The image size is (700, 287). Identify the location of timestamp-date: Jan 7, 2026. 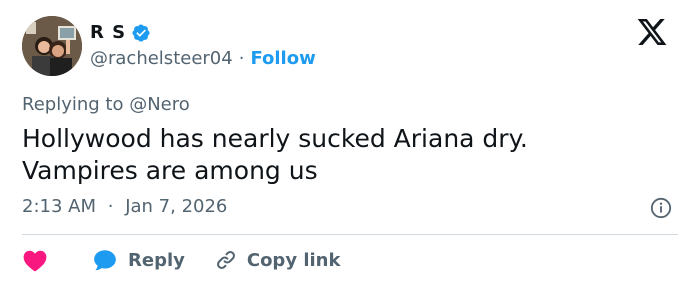
(176, 206).